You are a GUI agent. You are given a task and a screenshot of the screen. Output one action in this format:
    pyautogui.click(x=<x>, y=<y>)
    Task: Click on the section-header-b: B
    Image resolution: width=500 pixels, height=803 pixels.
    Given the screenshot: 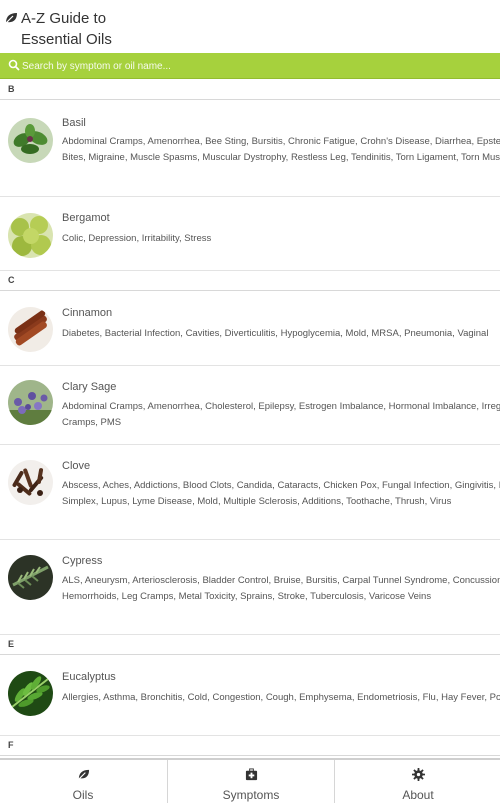 What is the action you would take?
    pyautogui.click(x=250, y=90)
    